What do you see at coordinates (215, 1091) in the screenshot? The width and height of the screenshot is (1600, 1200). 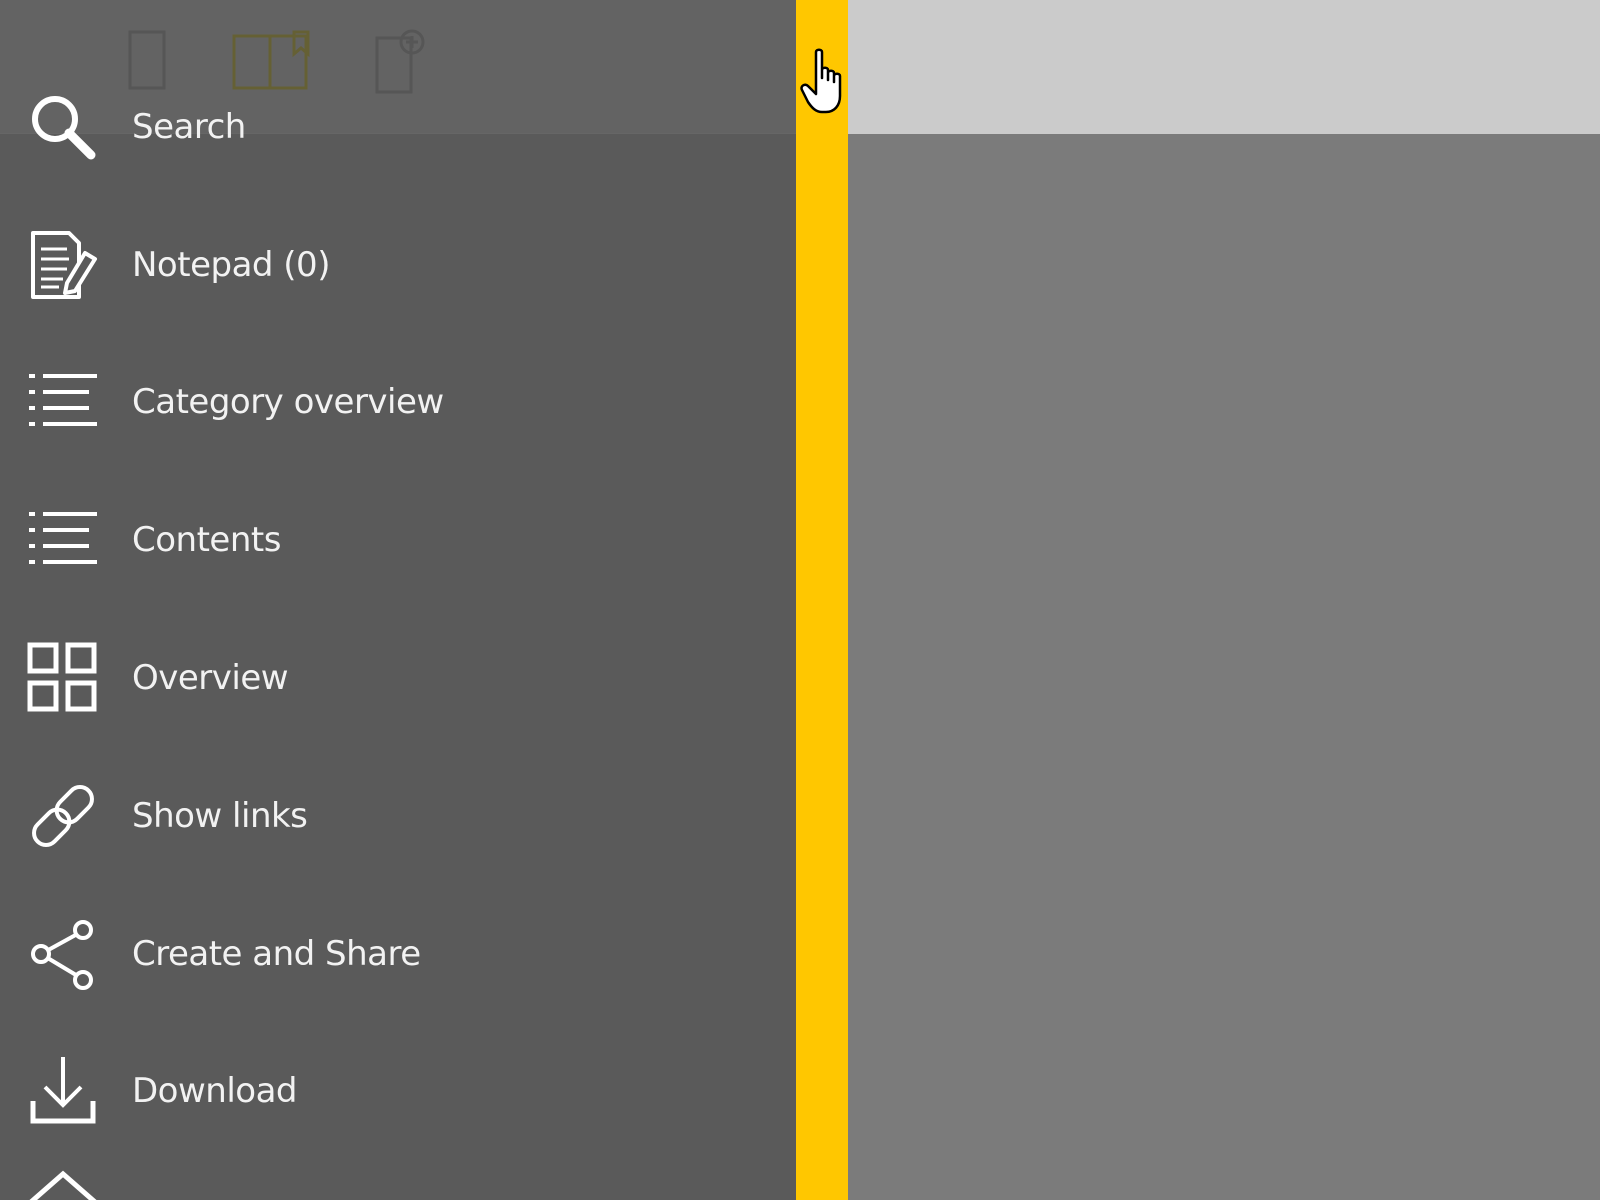 I see `menu-item-label: Download` at bounding box center [215, 1091].